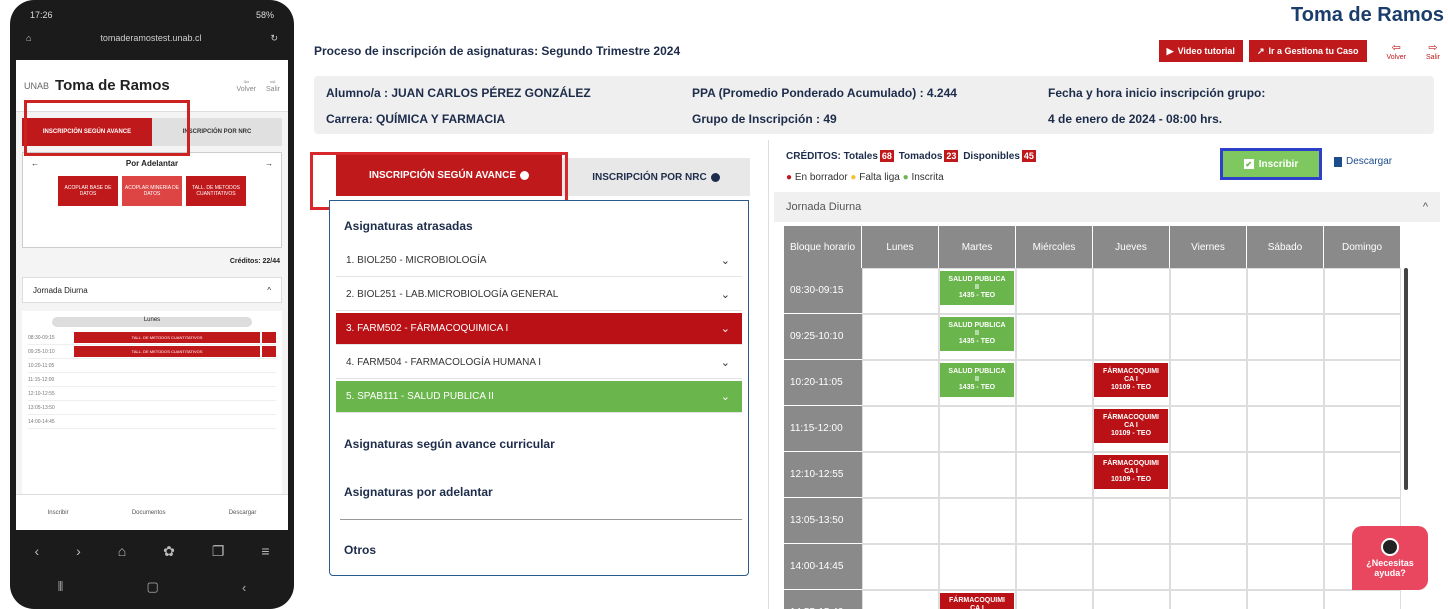 The image size is (1448, 609). Describe the element at coordinates (823, 599) in the screenshot. I see `grid-time-label: 14:55-15:40` at that location.